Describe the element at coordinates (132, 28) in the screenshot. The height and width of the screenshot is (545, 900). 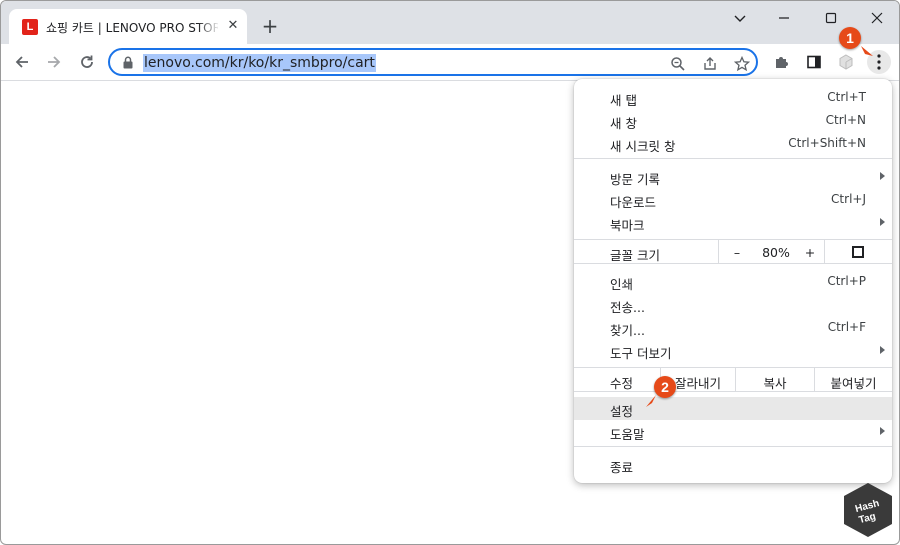
I see `tab-title: 쇼핑 카트 | LENOVO PRO STORE` at that location.